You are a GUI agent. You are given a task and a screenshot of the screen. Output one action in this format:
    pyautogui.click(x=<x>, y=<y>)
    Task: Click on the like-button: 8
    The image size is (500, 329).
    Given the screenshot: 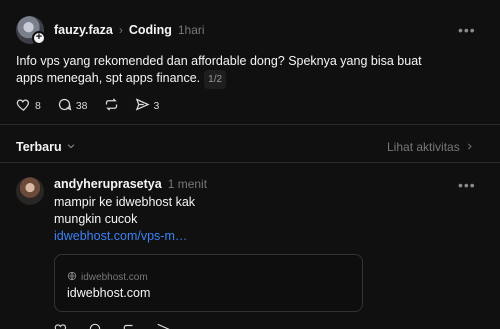 What is the action you would take?
    pyautogui.click(x=28, y=106)
    